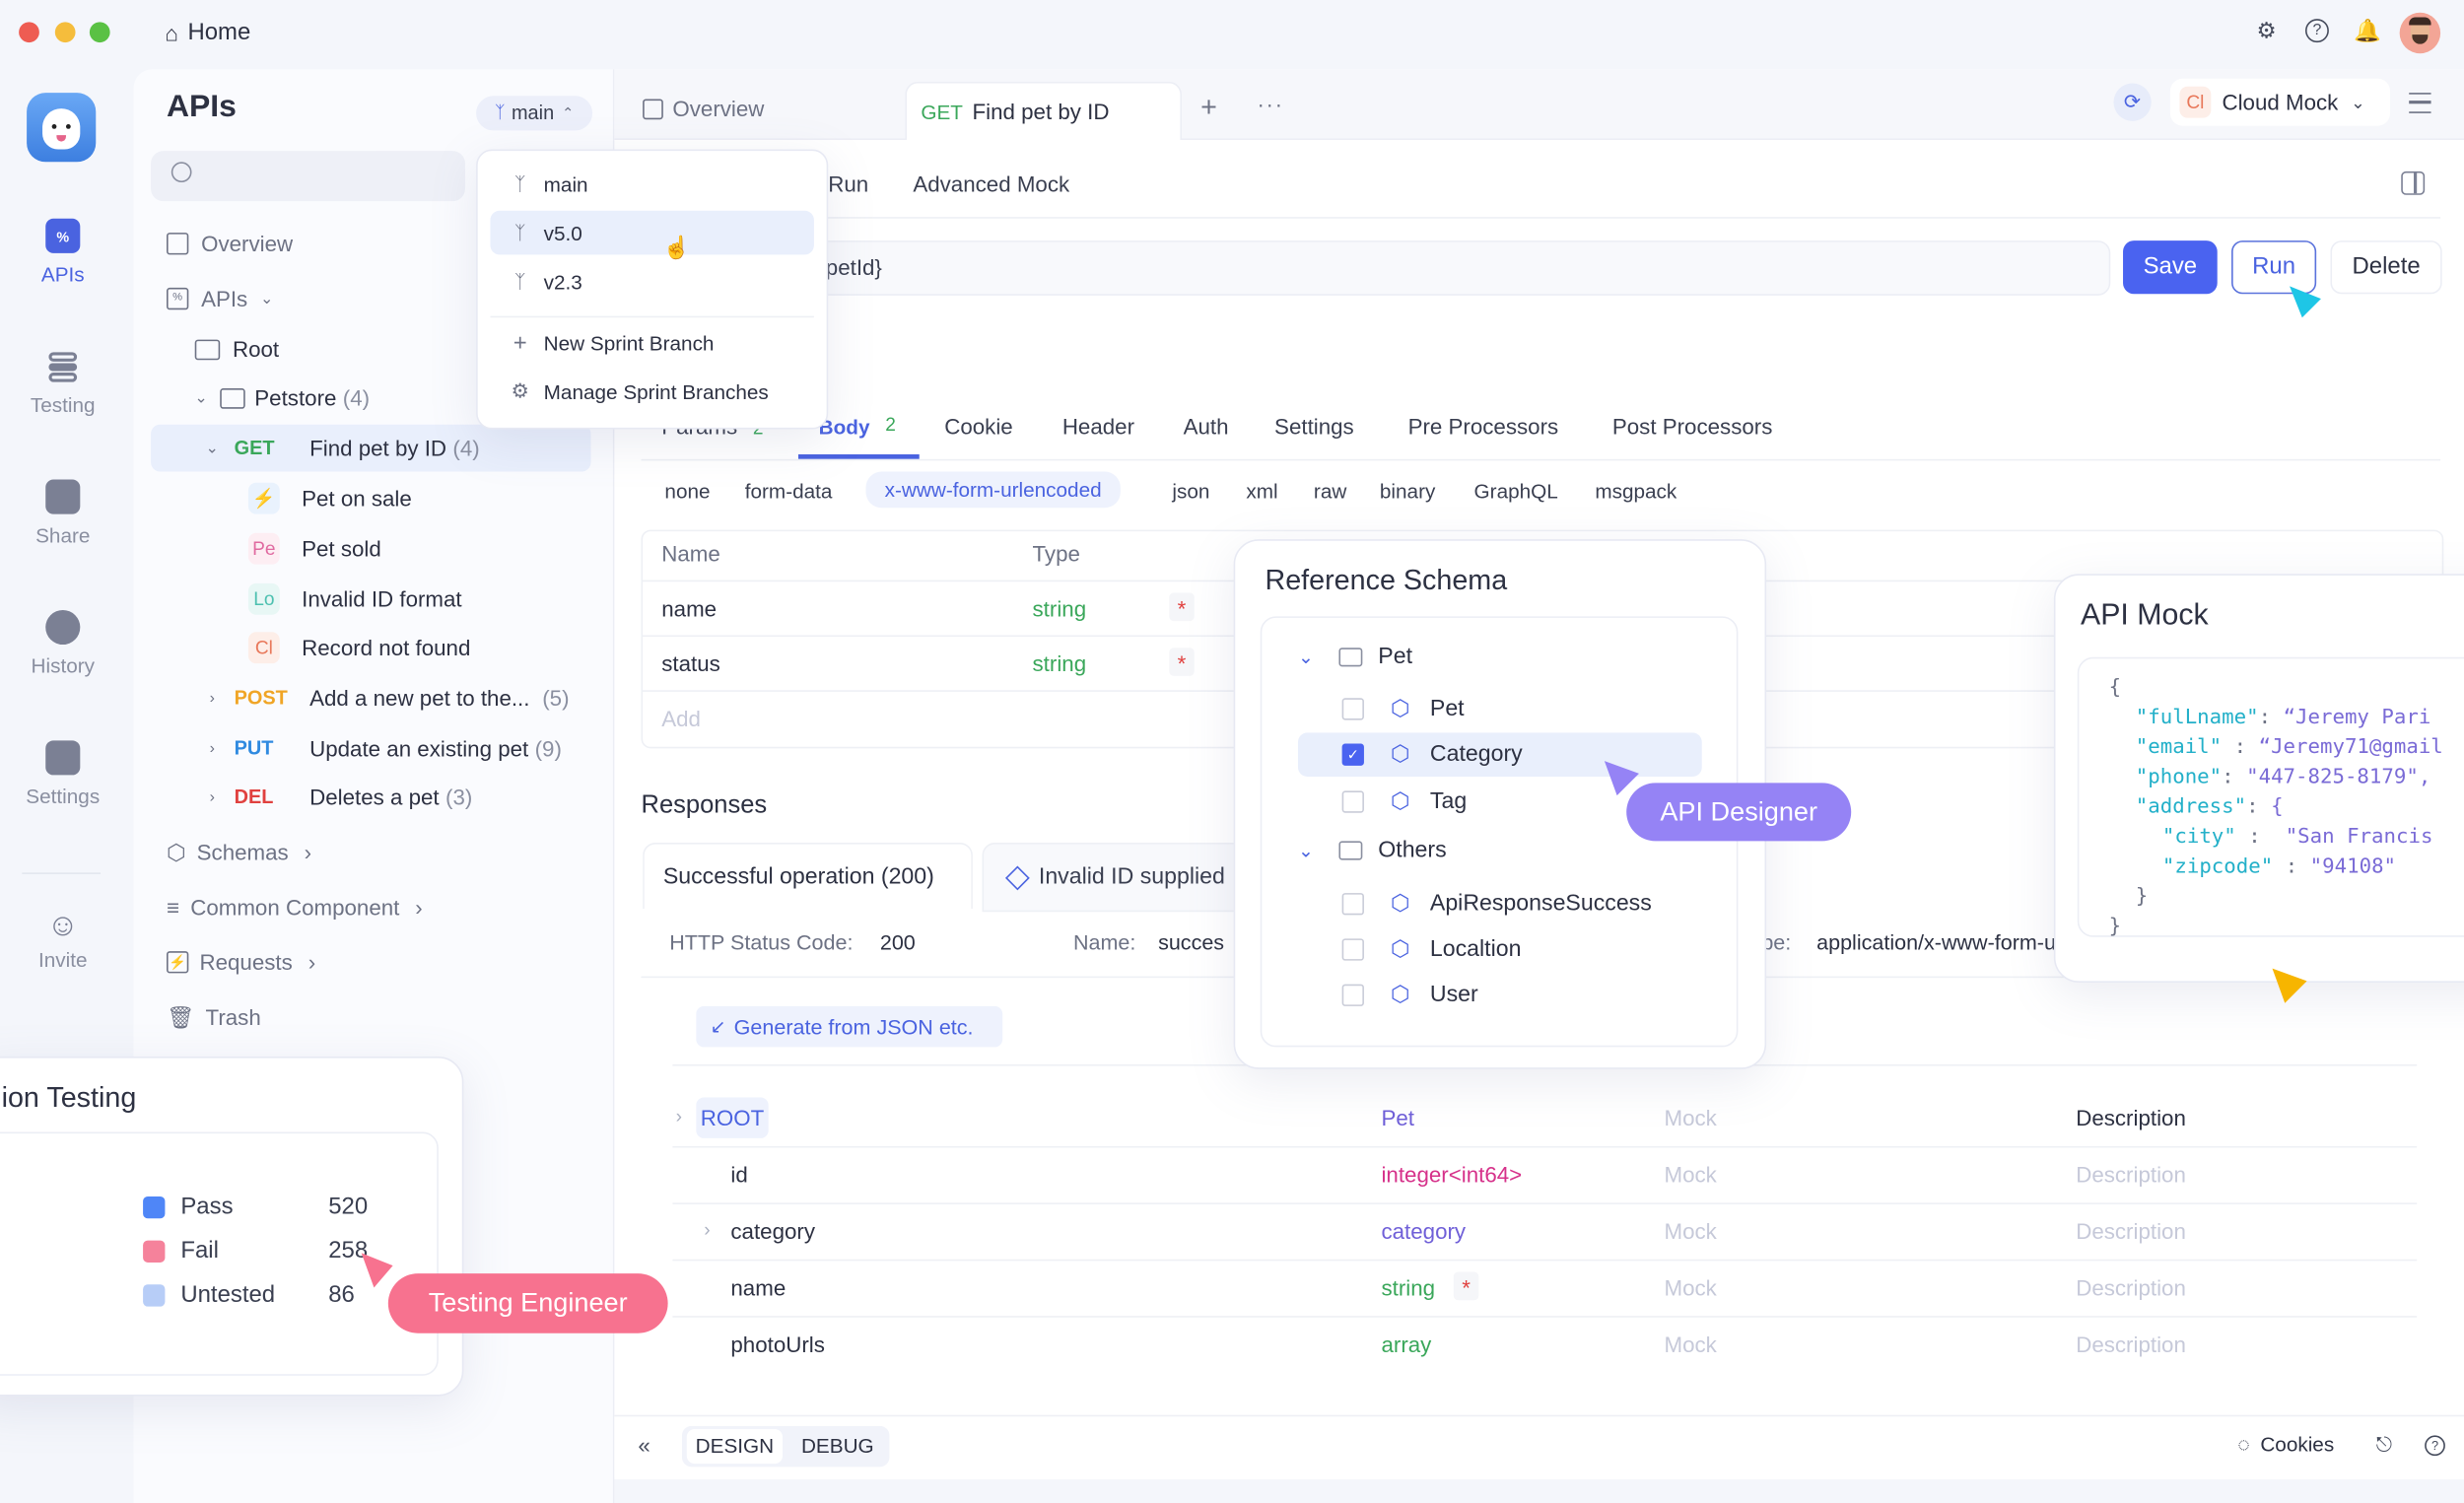 The height and width of the screenshot is (1503, 2464). What do you see at coordinates (857, 427) in the screenshot?
I see `request-tab-body: Body 2` at bounding box center [857, 427].